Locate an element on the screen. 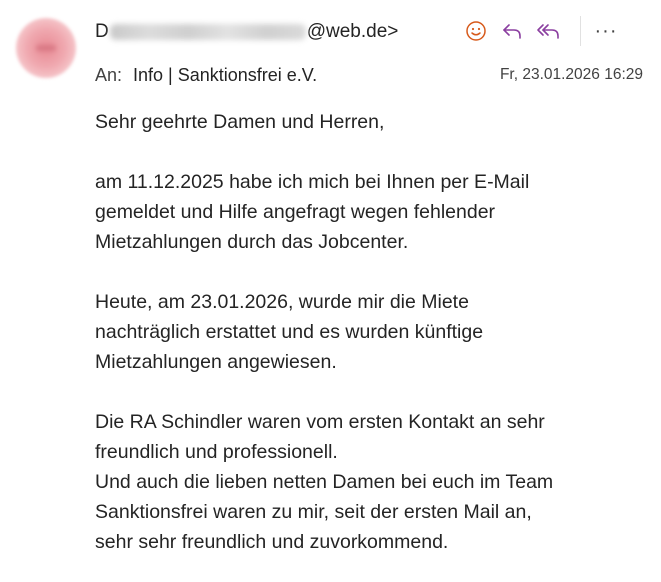  reply-button is located at coordinates (512, 31).